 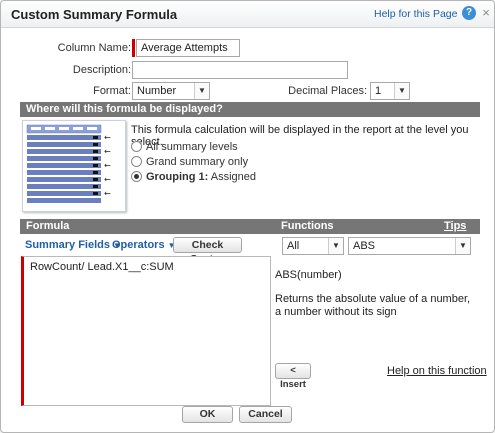 I want to click on radio-label: Grand summary only, so click(x=197, y=162).